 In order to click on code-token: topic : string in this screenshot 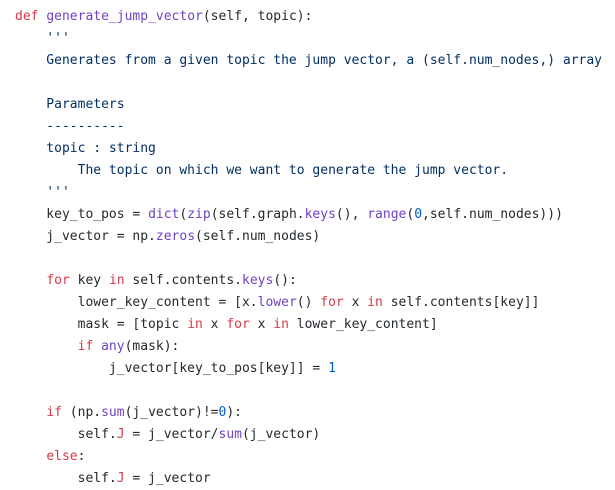, I will do `click(85, 148)`.